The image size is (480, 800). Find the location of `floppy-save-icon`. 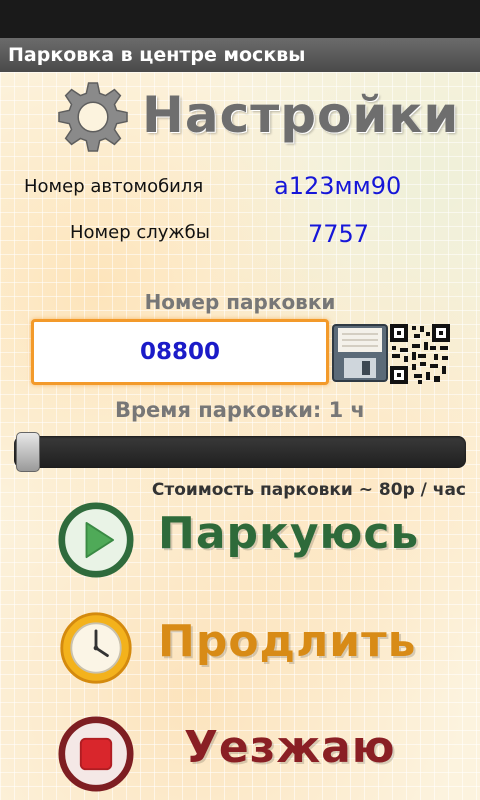

floppy-save-icon is located at coordinates (360, 353).